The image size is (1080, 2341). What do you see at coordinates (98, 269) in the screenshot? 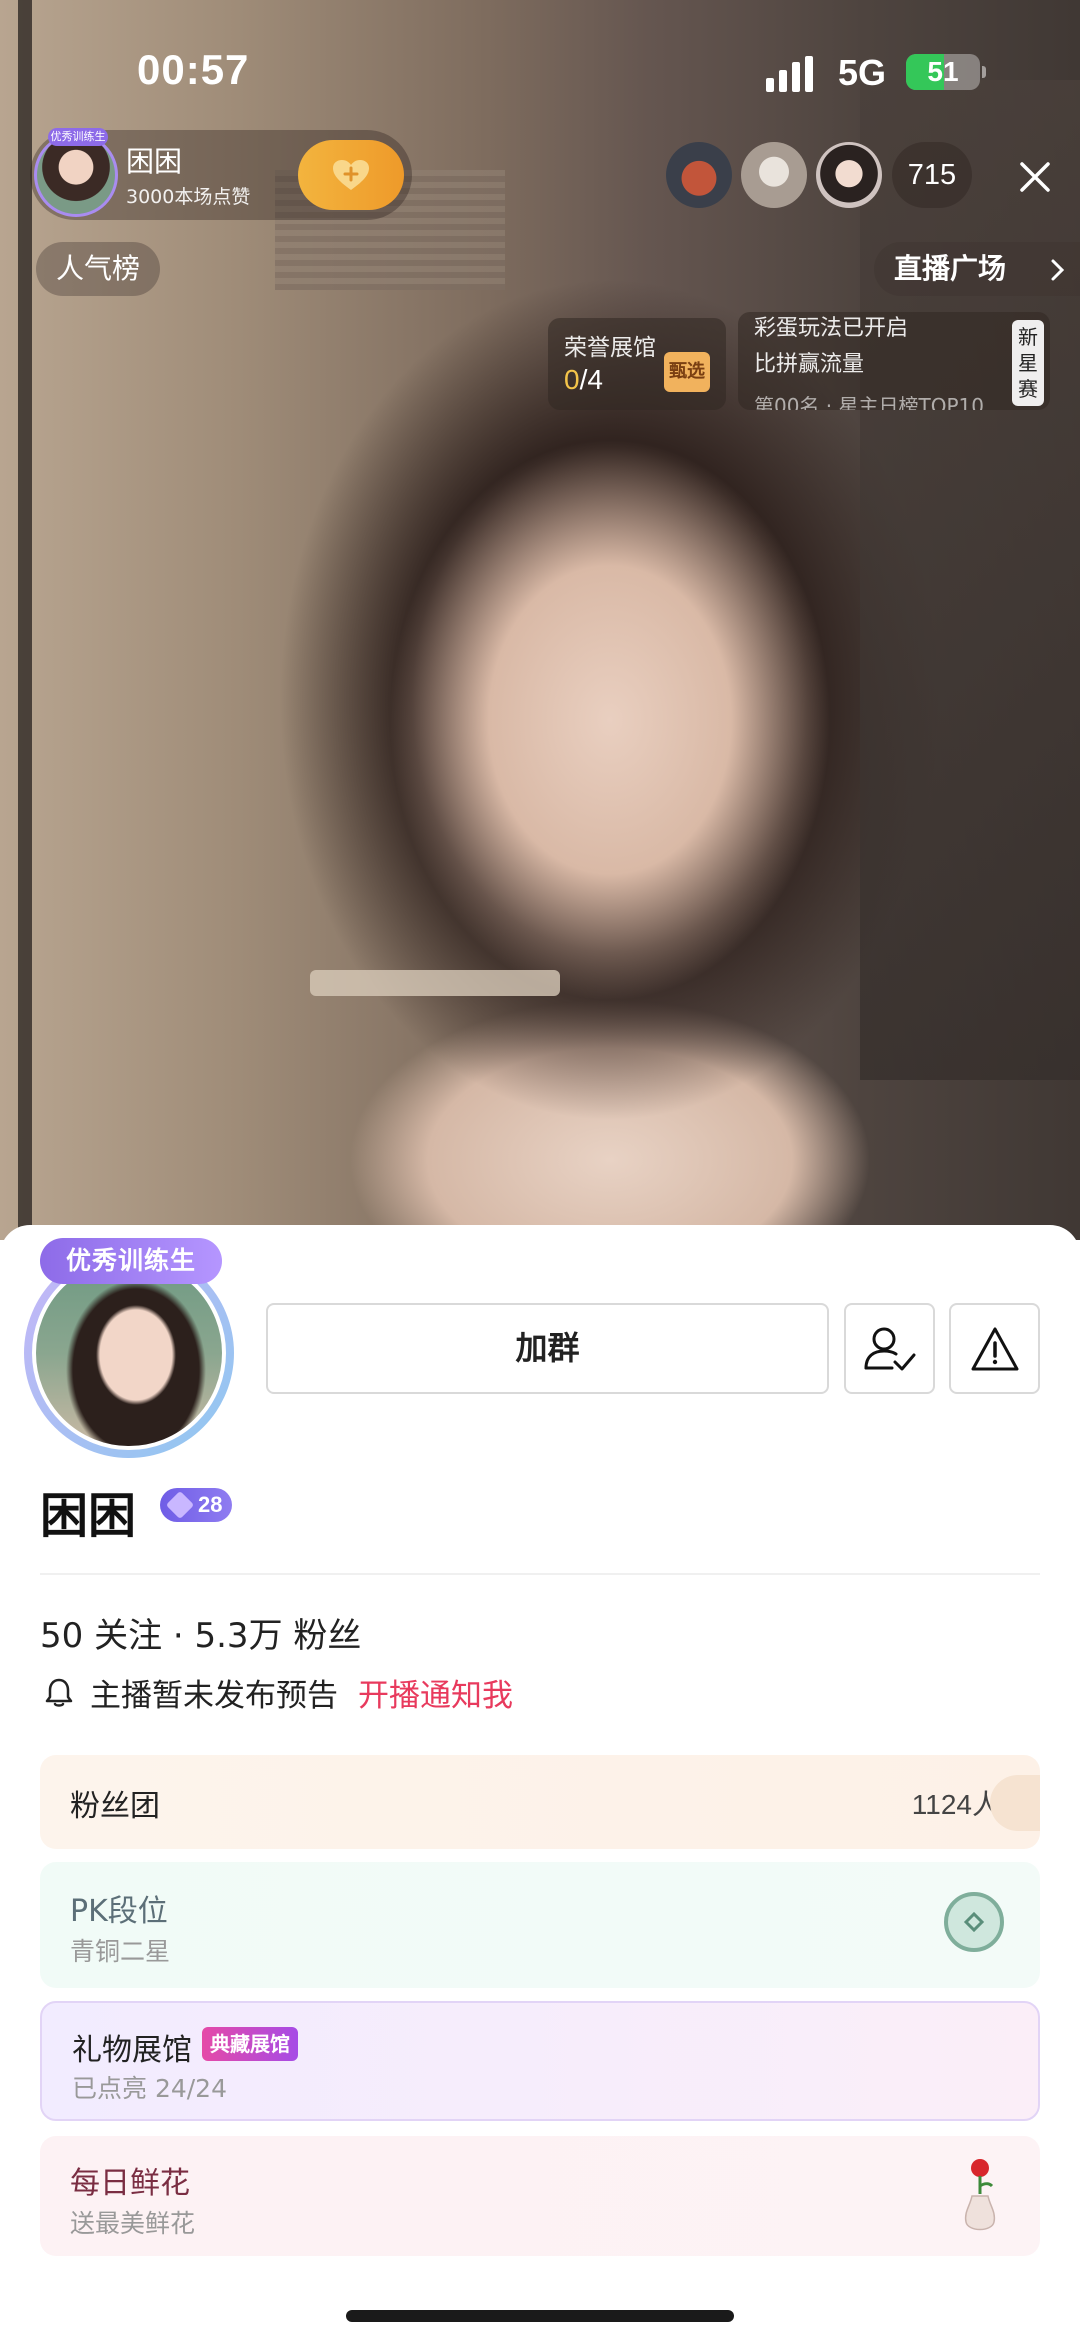
I see `popularity-rank-chip: 人气榜` at bounding box center [98, 269].